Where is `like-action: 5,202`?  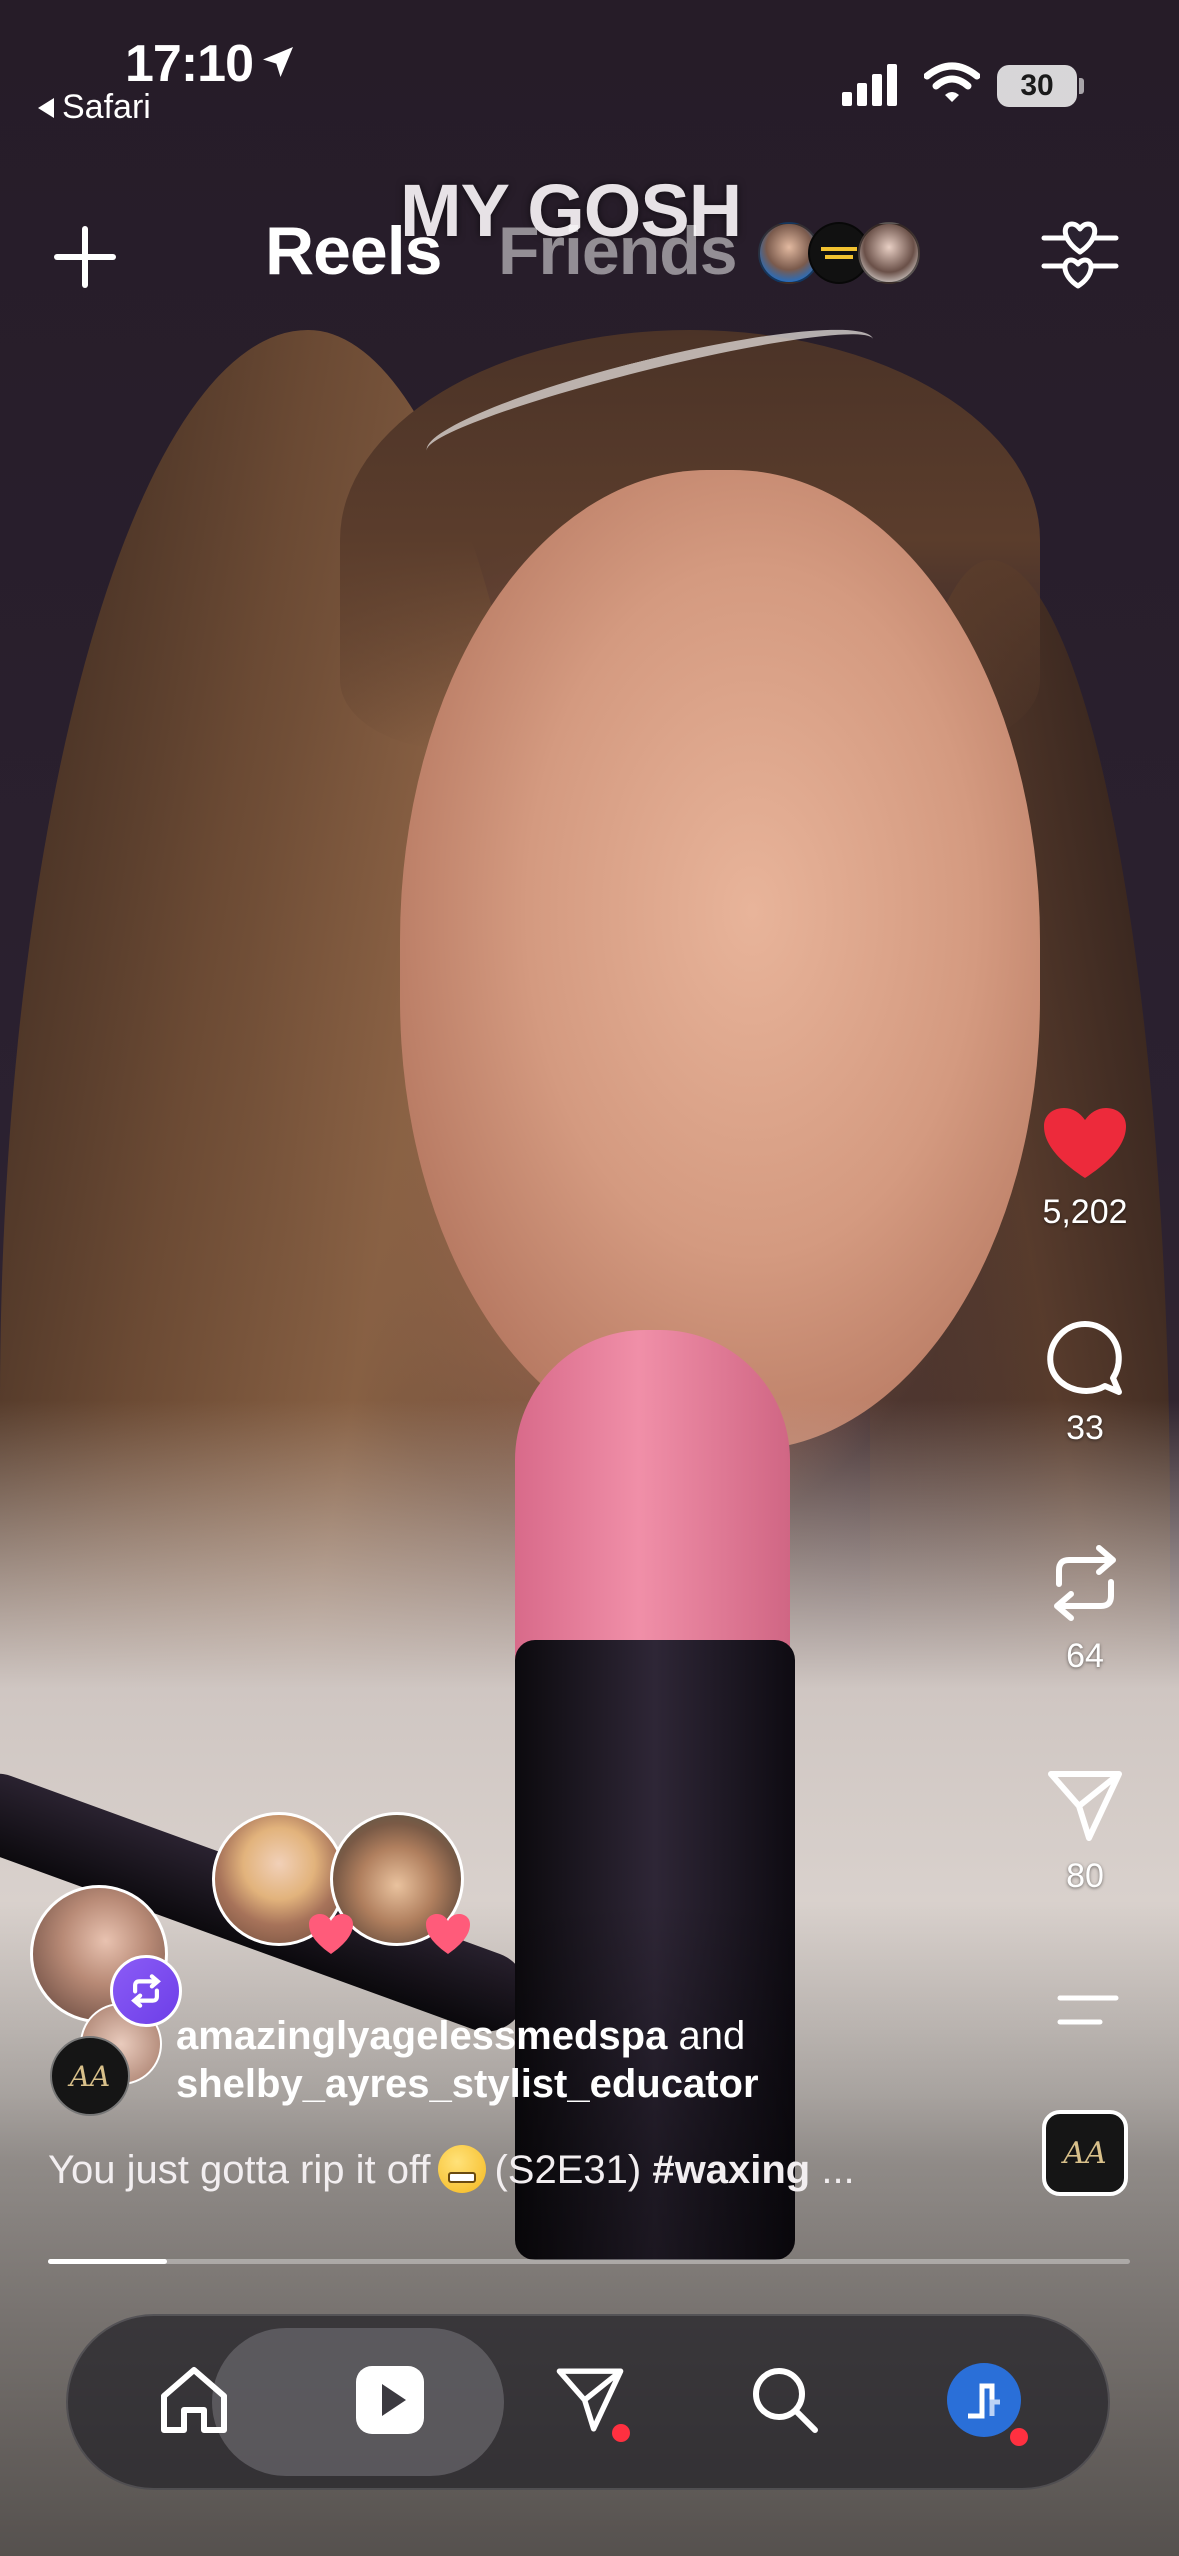 like-action: 5,202 is located at coordinates (1085, 1169).